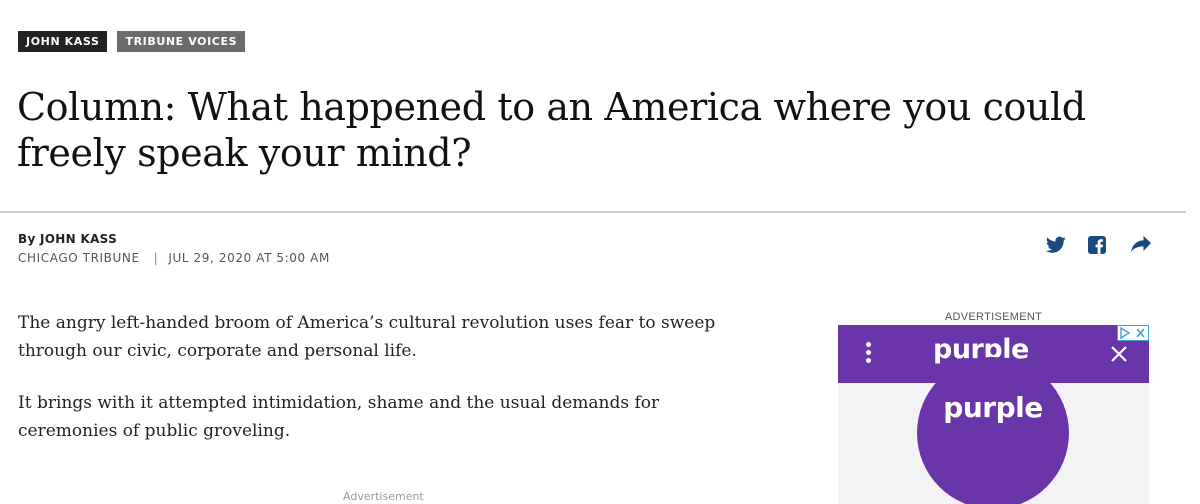 Image resolution: width=1200 pixels, height=504 pixels. What do you see at coordinates (1119, 354) in the screenshot?
I see `close-icon` at bounding box center [1119, 354].